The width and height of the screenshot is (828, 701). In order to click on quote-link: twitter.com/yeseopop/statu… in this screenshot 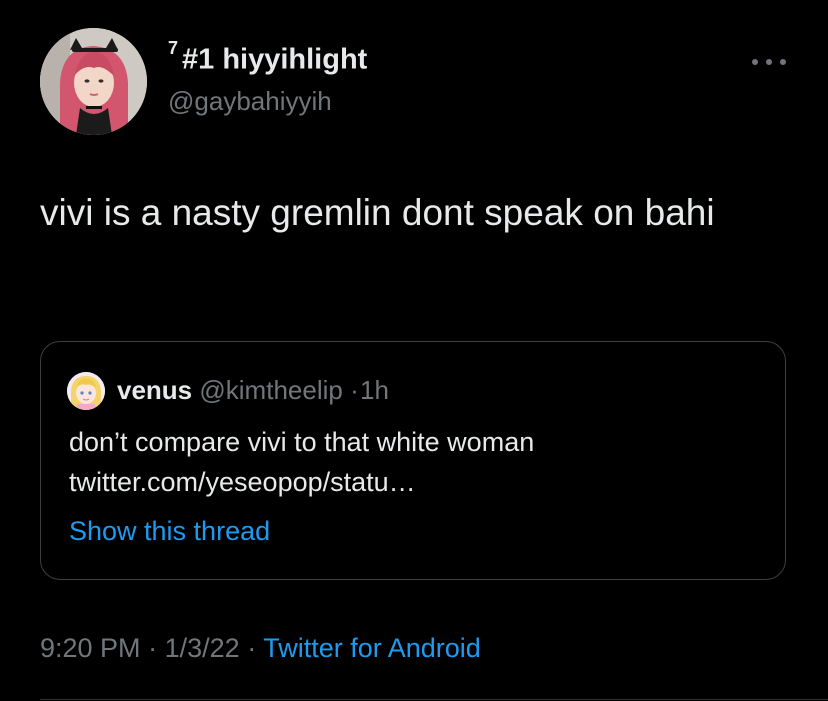, I will do `click(419, 482)`.